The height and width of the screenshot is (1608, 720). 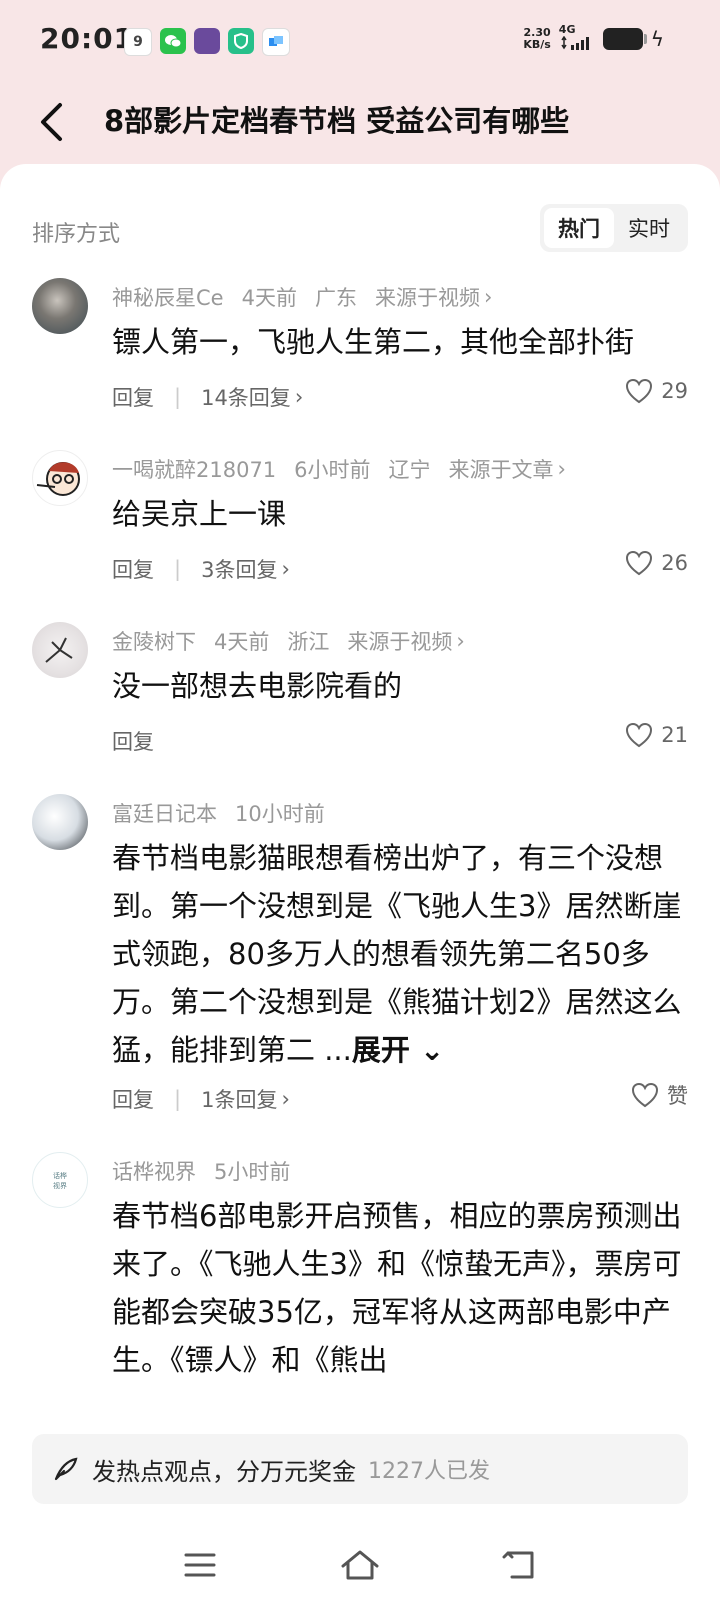 I want to click on sort-row: 排序方式 热门 实时, so click(x=360, y=230).